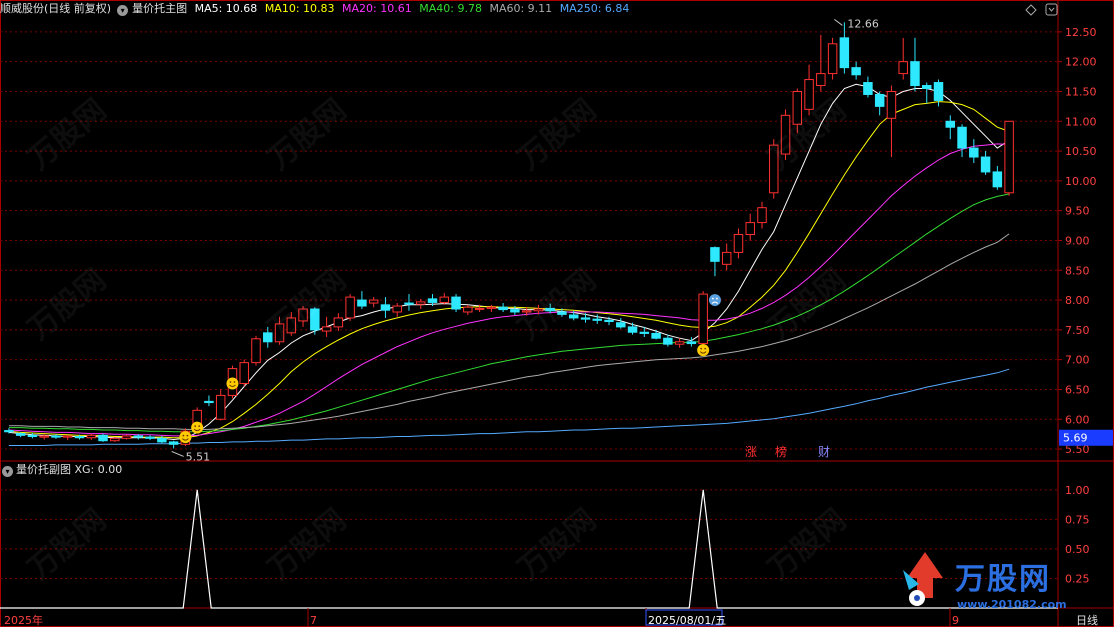 This screenshot has height=627, width=1114. I want to click on ma250-label: MA250: 6.84, so click(594, 8).